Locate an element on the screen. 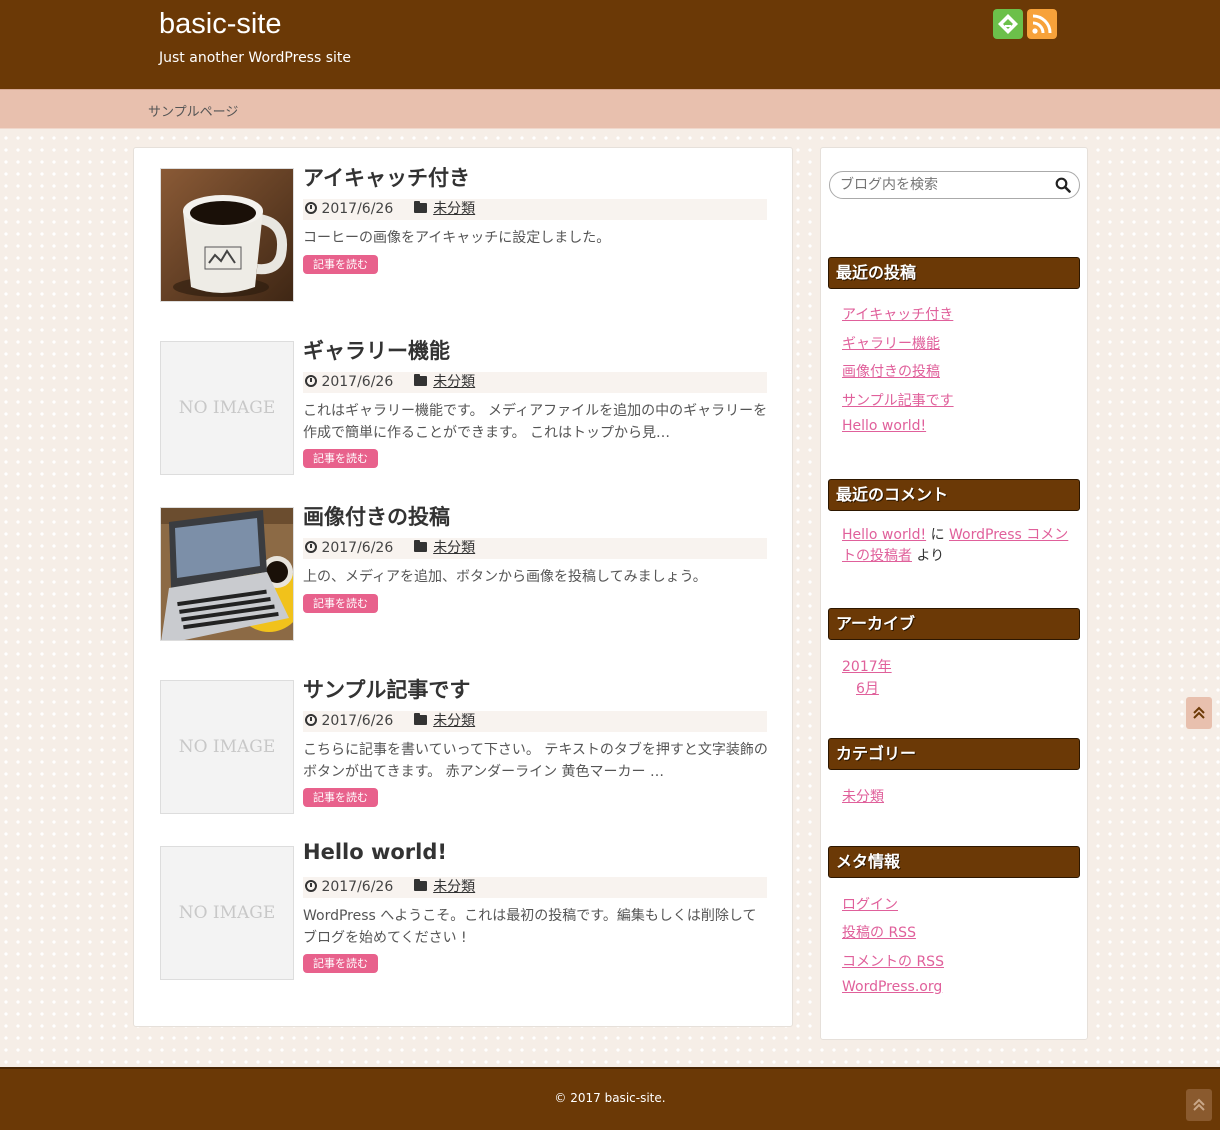 This screenshot has width=1220, height=1130. post-thumbnail-coffee-mug is located at coordinates (227, 235).